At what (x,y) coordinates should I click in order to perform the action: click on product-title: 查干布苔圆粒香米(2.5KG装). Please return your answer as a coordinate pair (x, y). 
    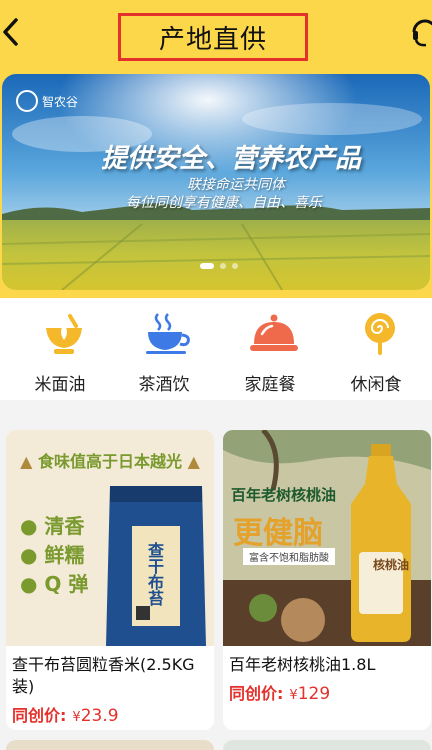
    Looking at the image, I should click on (103, 675).